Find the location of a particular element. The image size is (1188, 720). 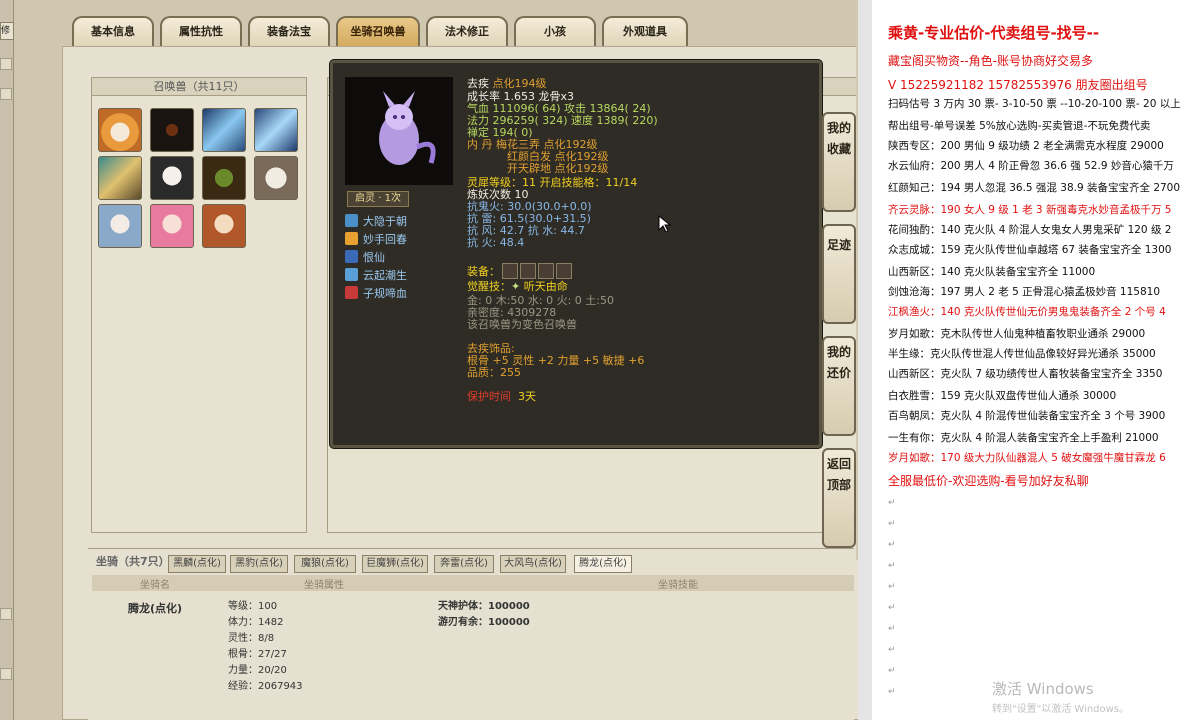

tab-mounts-summons: 坐骑召唤兽 is located at coordinates (378, 32).